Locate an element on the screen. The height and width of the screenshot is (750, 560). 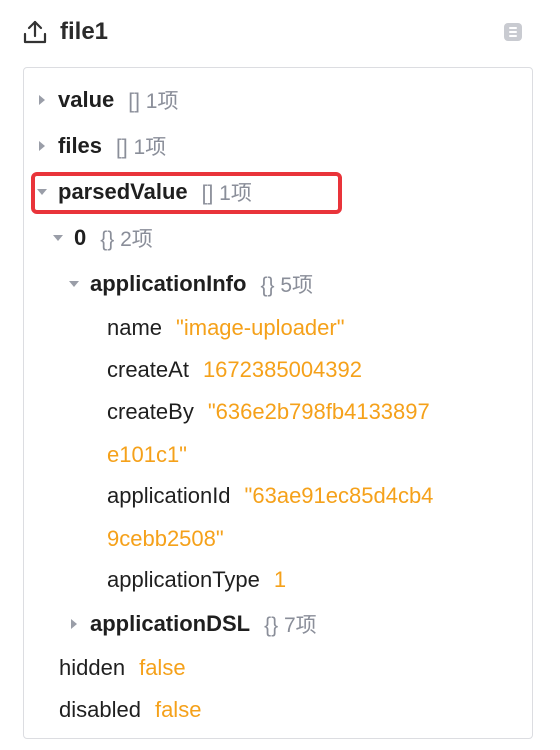
tree-value: "63ae91ec85d4cb4 is located at coordinates (339, 495).